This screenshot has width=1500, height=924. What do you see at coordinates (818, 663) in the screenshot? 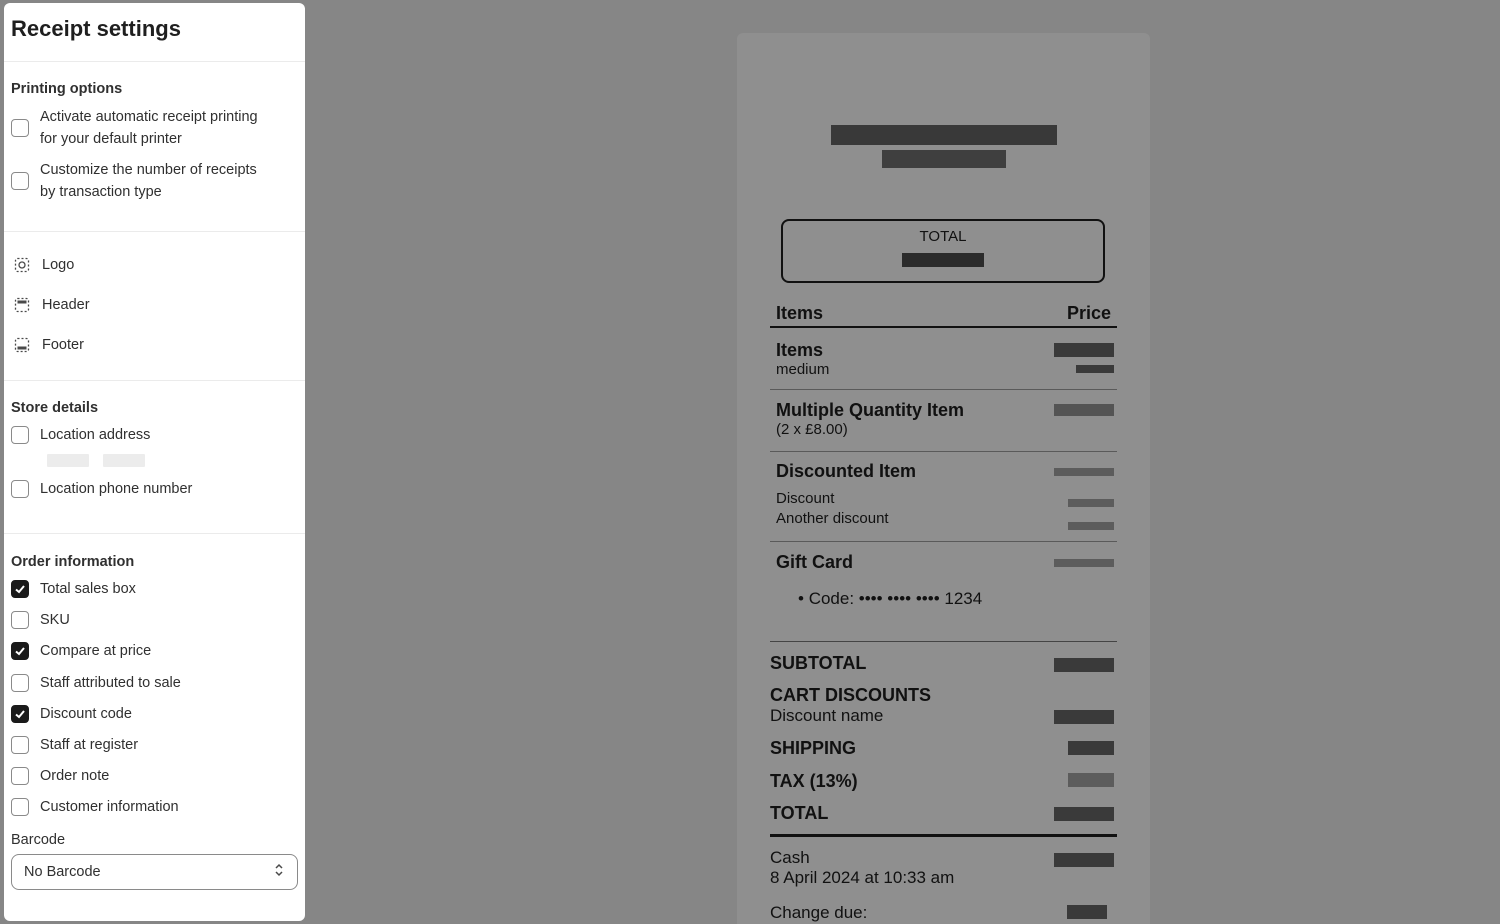
I see `subtotal-label: SUBTOTAL` at bounding box center [818, 663].